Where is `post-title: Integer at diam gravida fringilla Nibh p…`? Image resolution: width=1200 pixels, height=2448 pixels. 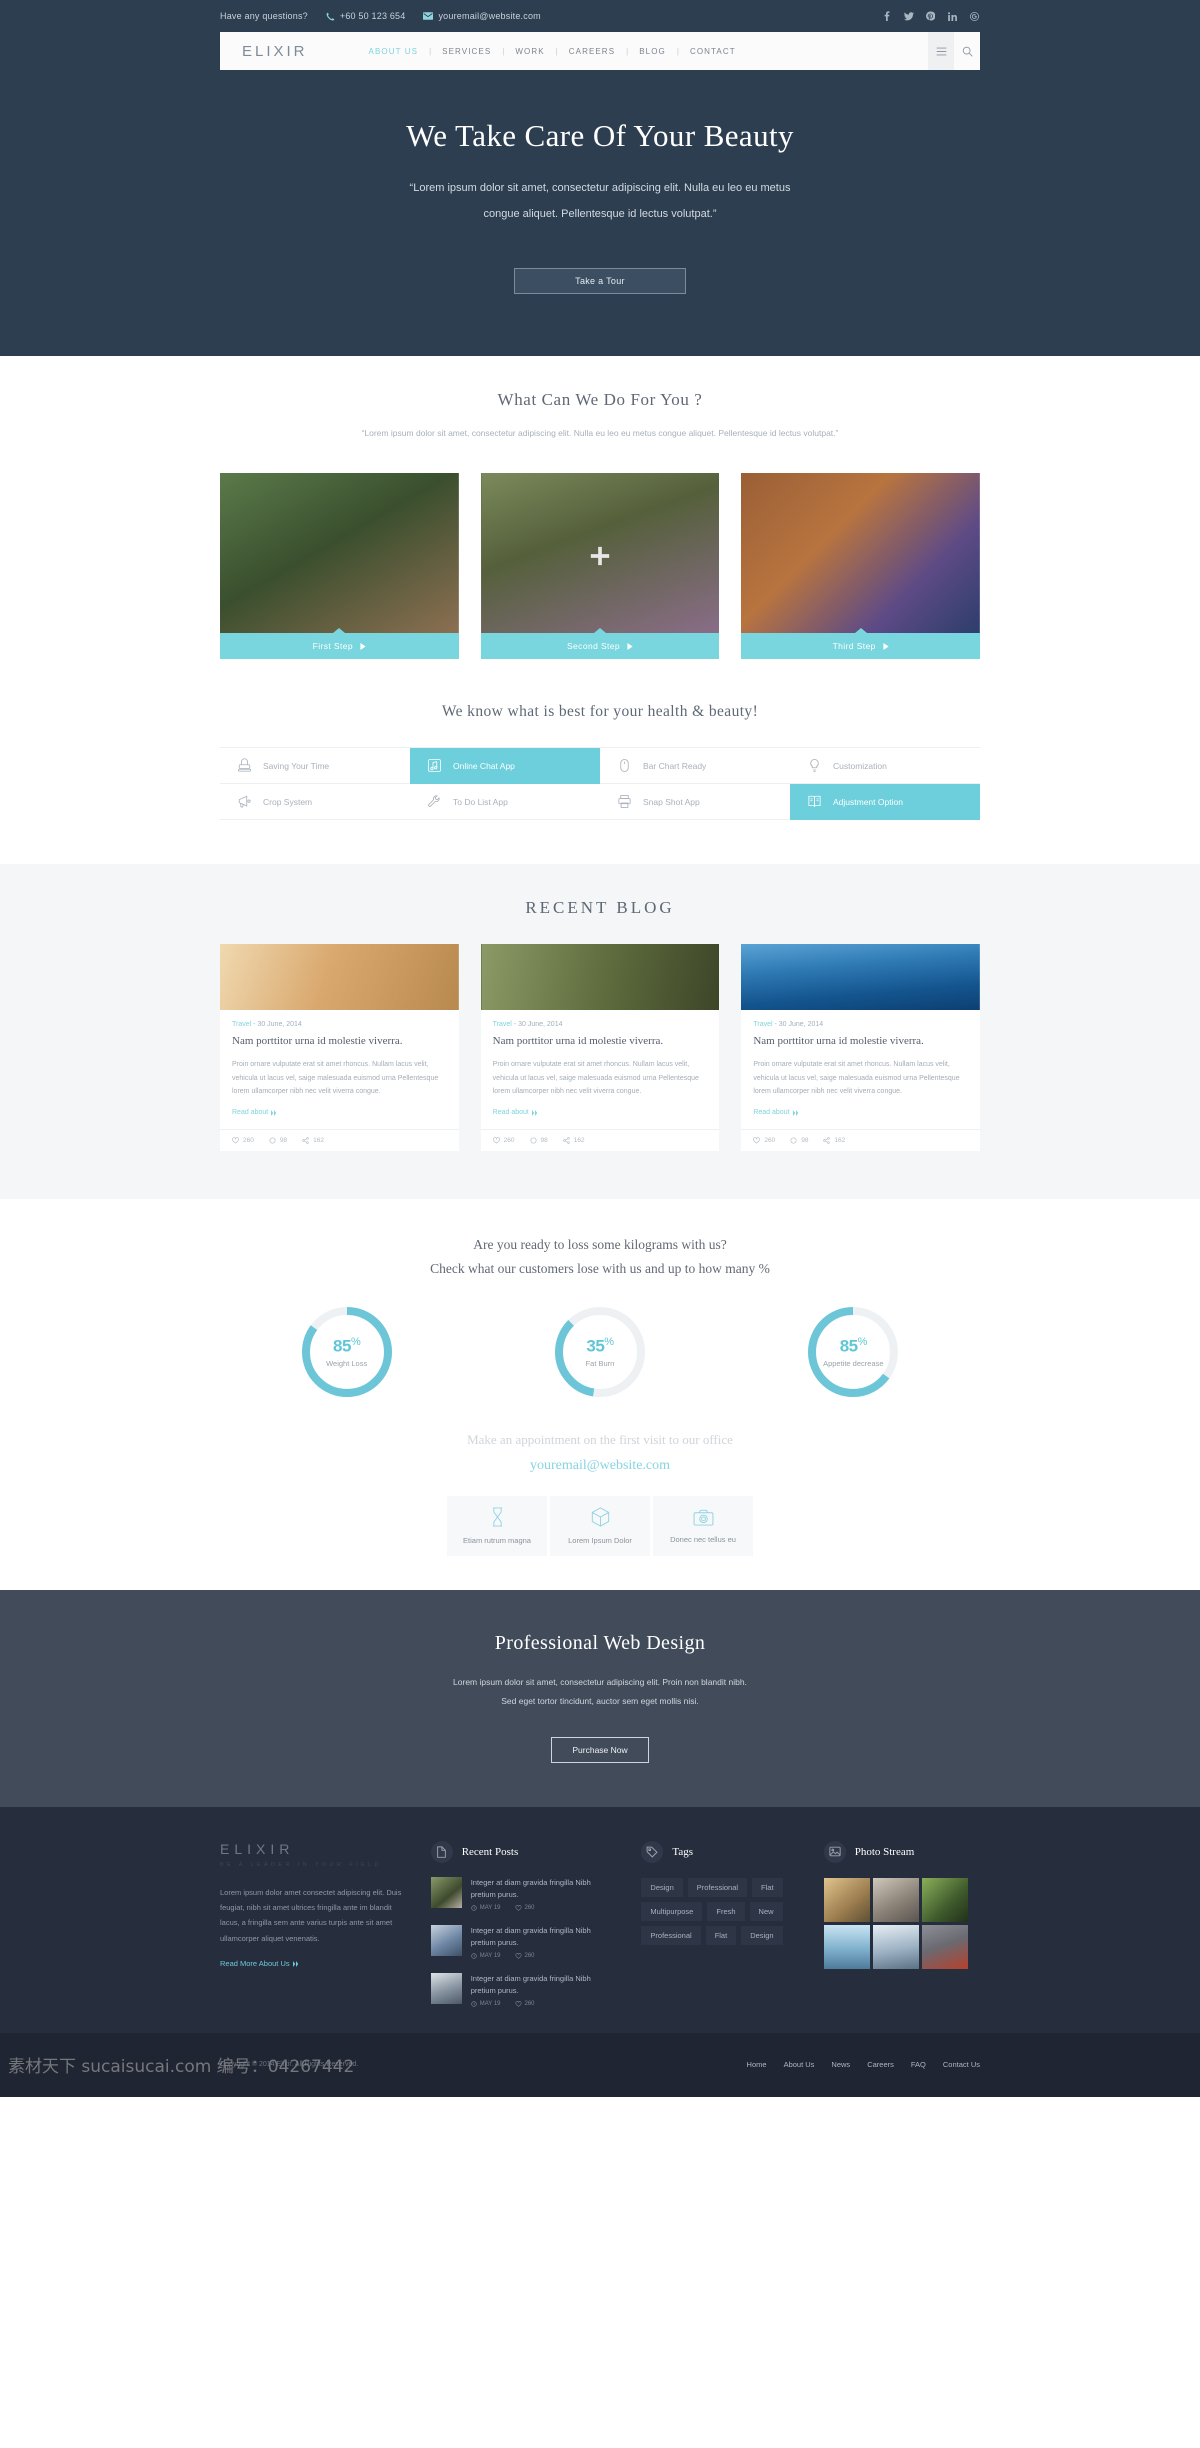 post-title: Integer at diam gravida fringilla Nibh p… is located at coordinates (530, 1936).